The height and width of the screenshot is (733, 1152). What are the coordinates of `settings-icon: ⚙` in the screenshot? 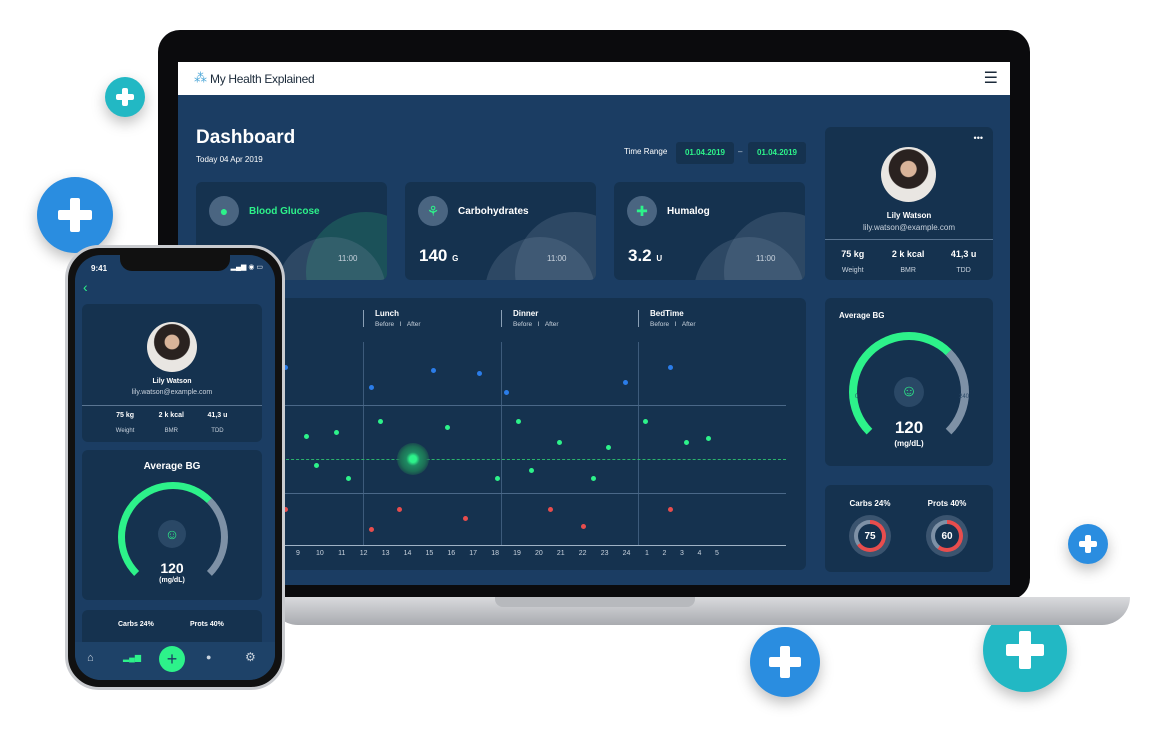 It's located at (250, 657).